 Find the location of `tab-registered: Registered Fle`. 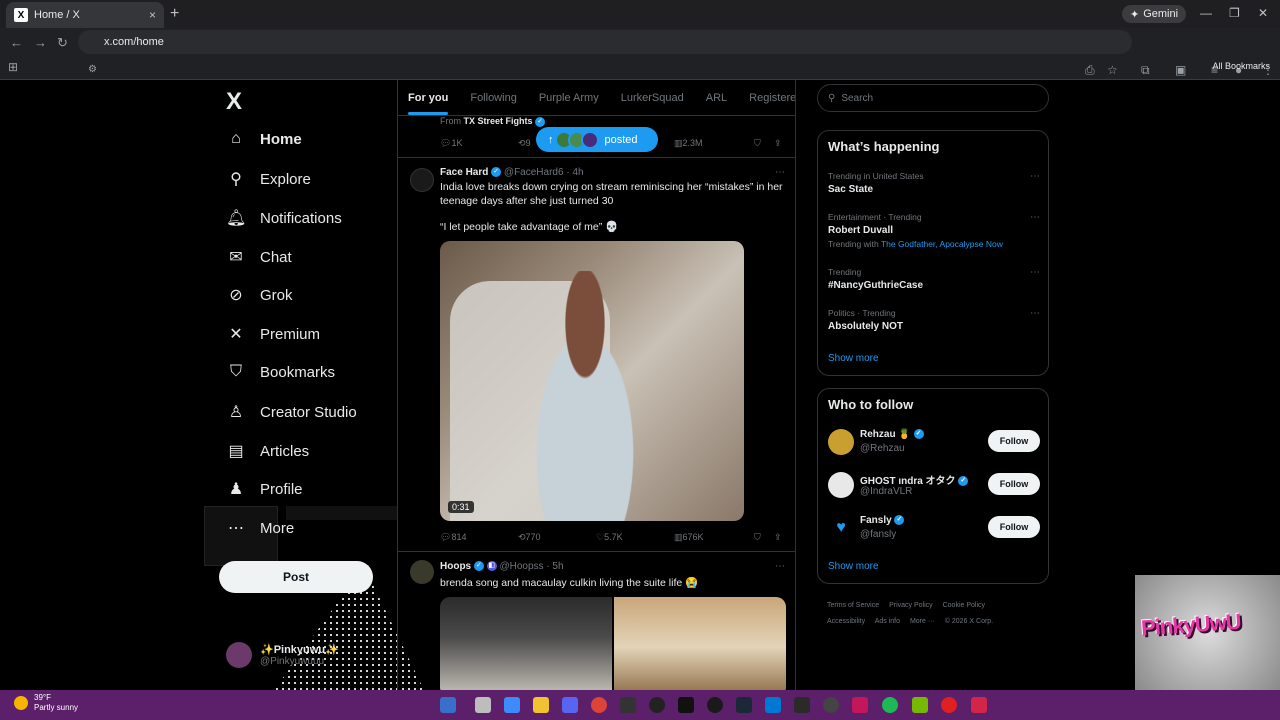

tab-registered: Registered Fle is located at coordinates (772, 98).